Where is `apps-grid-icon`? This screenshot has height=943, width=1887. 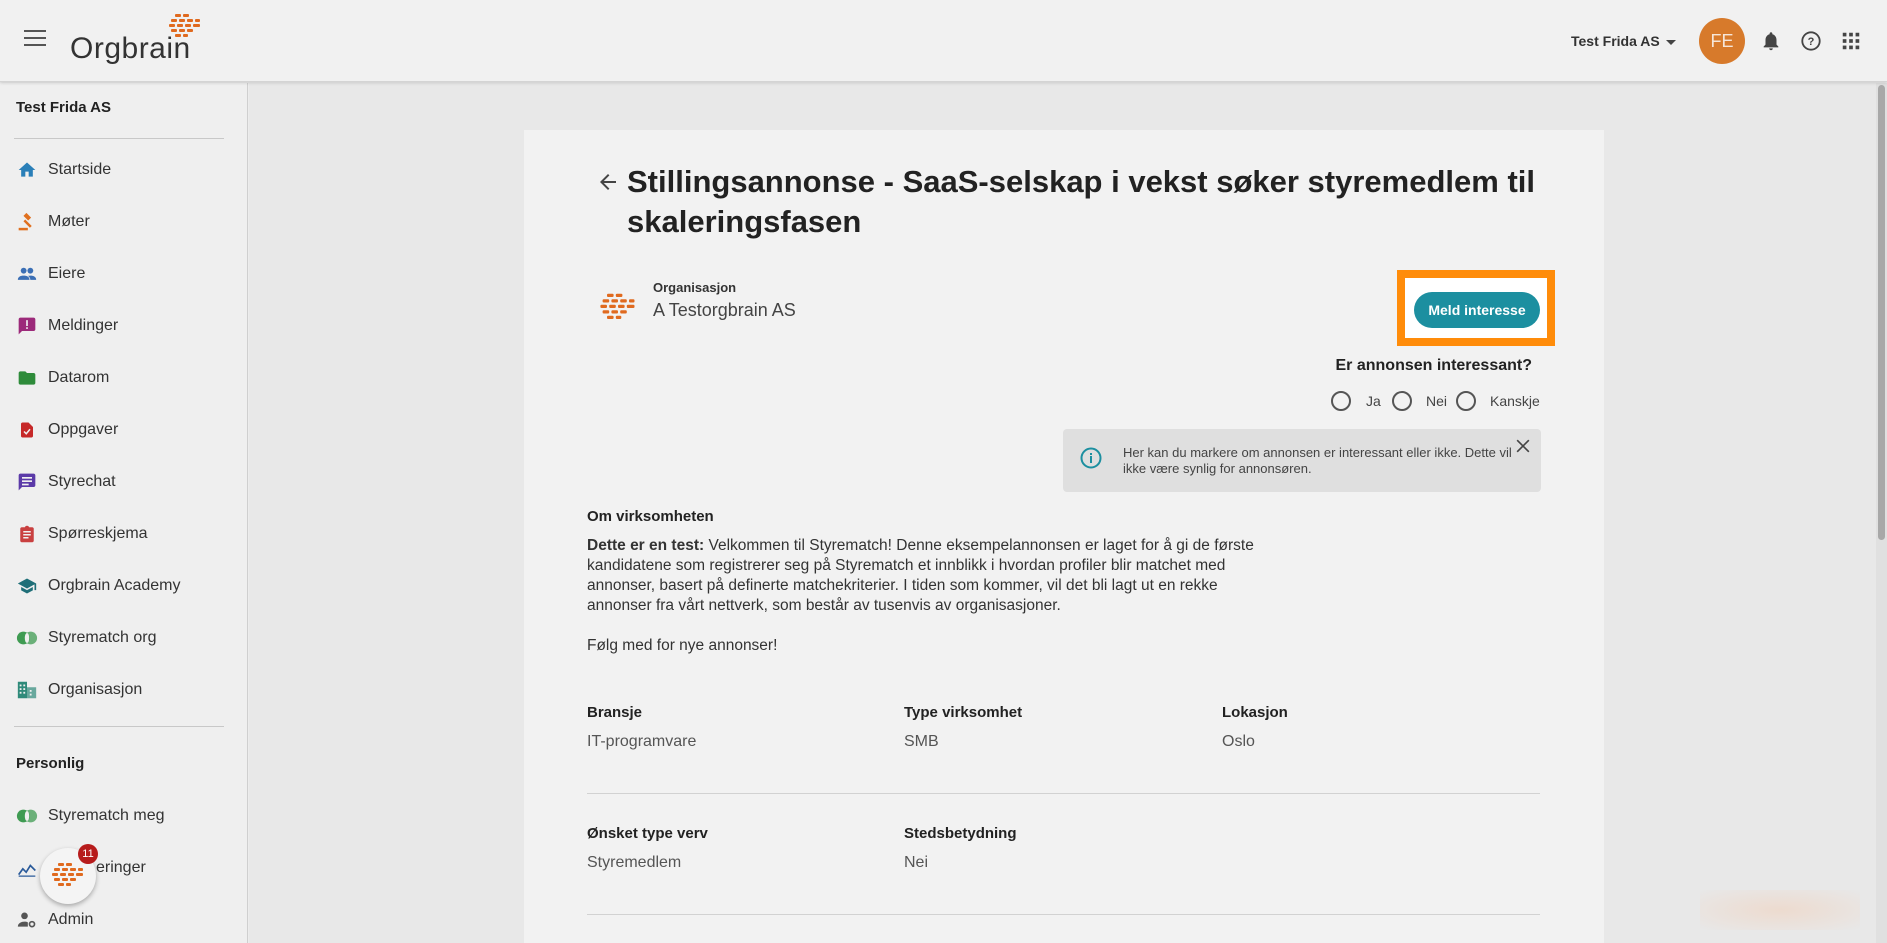 apps-grid-icon is located at coordinates (1851, 41).